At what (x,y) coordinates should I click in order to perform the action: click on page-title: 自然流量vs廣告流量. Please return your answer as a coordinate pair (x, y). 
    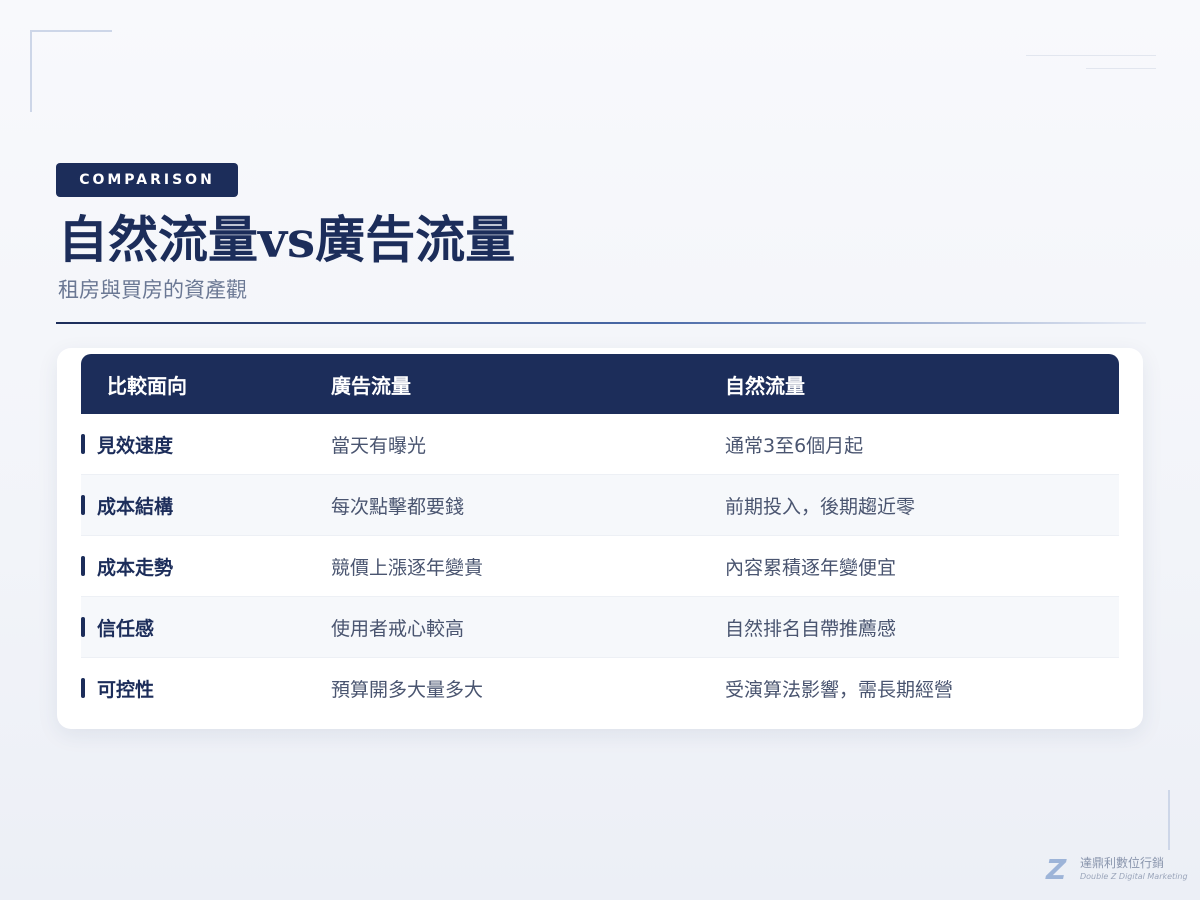
    Looking at the image, I should click on (287, 239).